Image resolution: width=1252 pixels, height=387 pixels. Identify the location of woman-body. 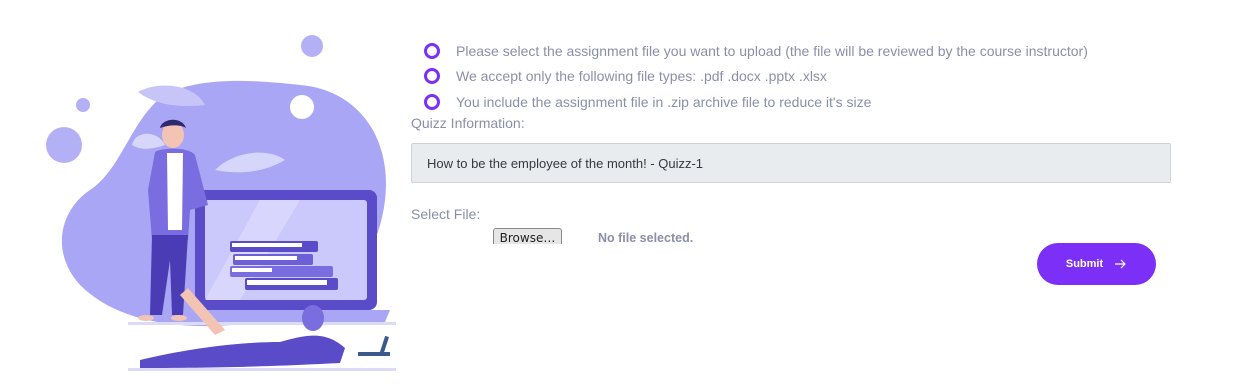
(242, 351).